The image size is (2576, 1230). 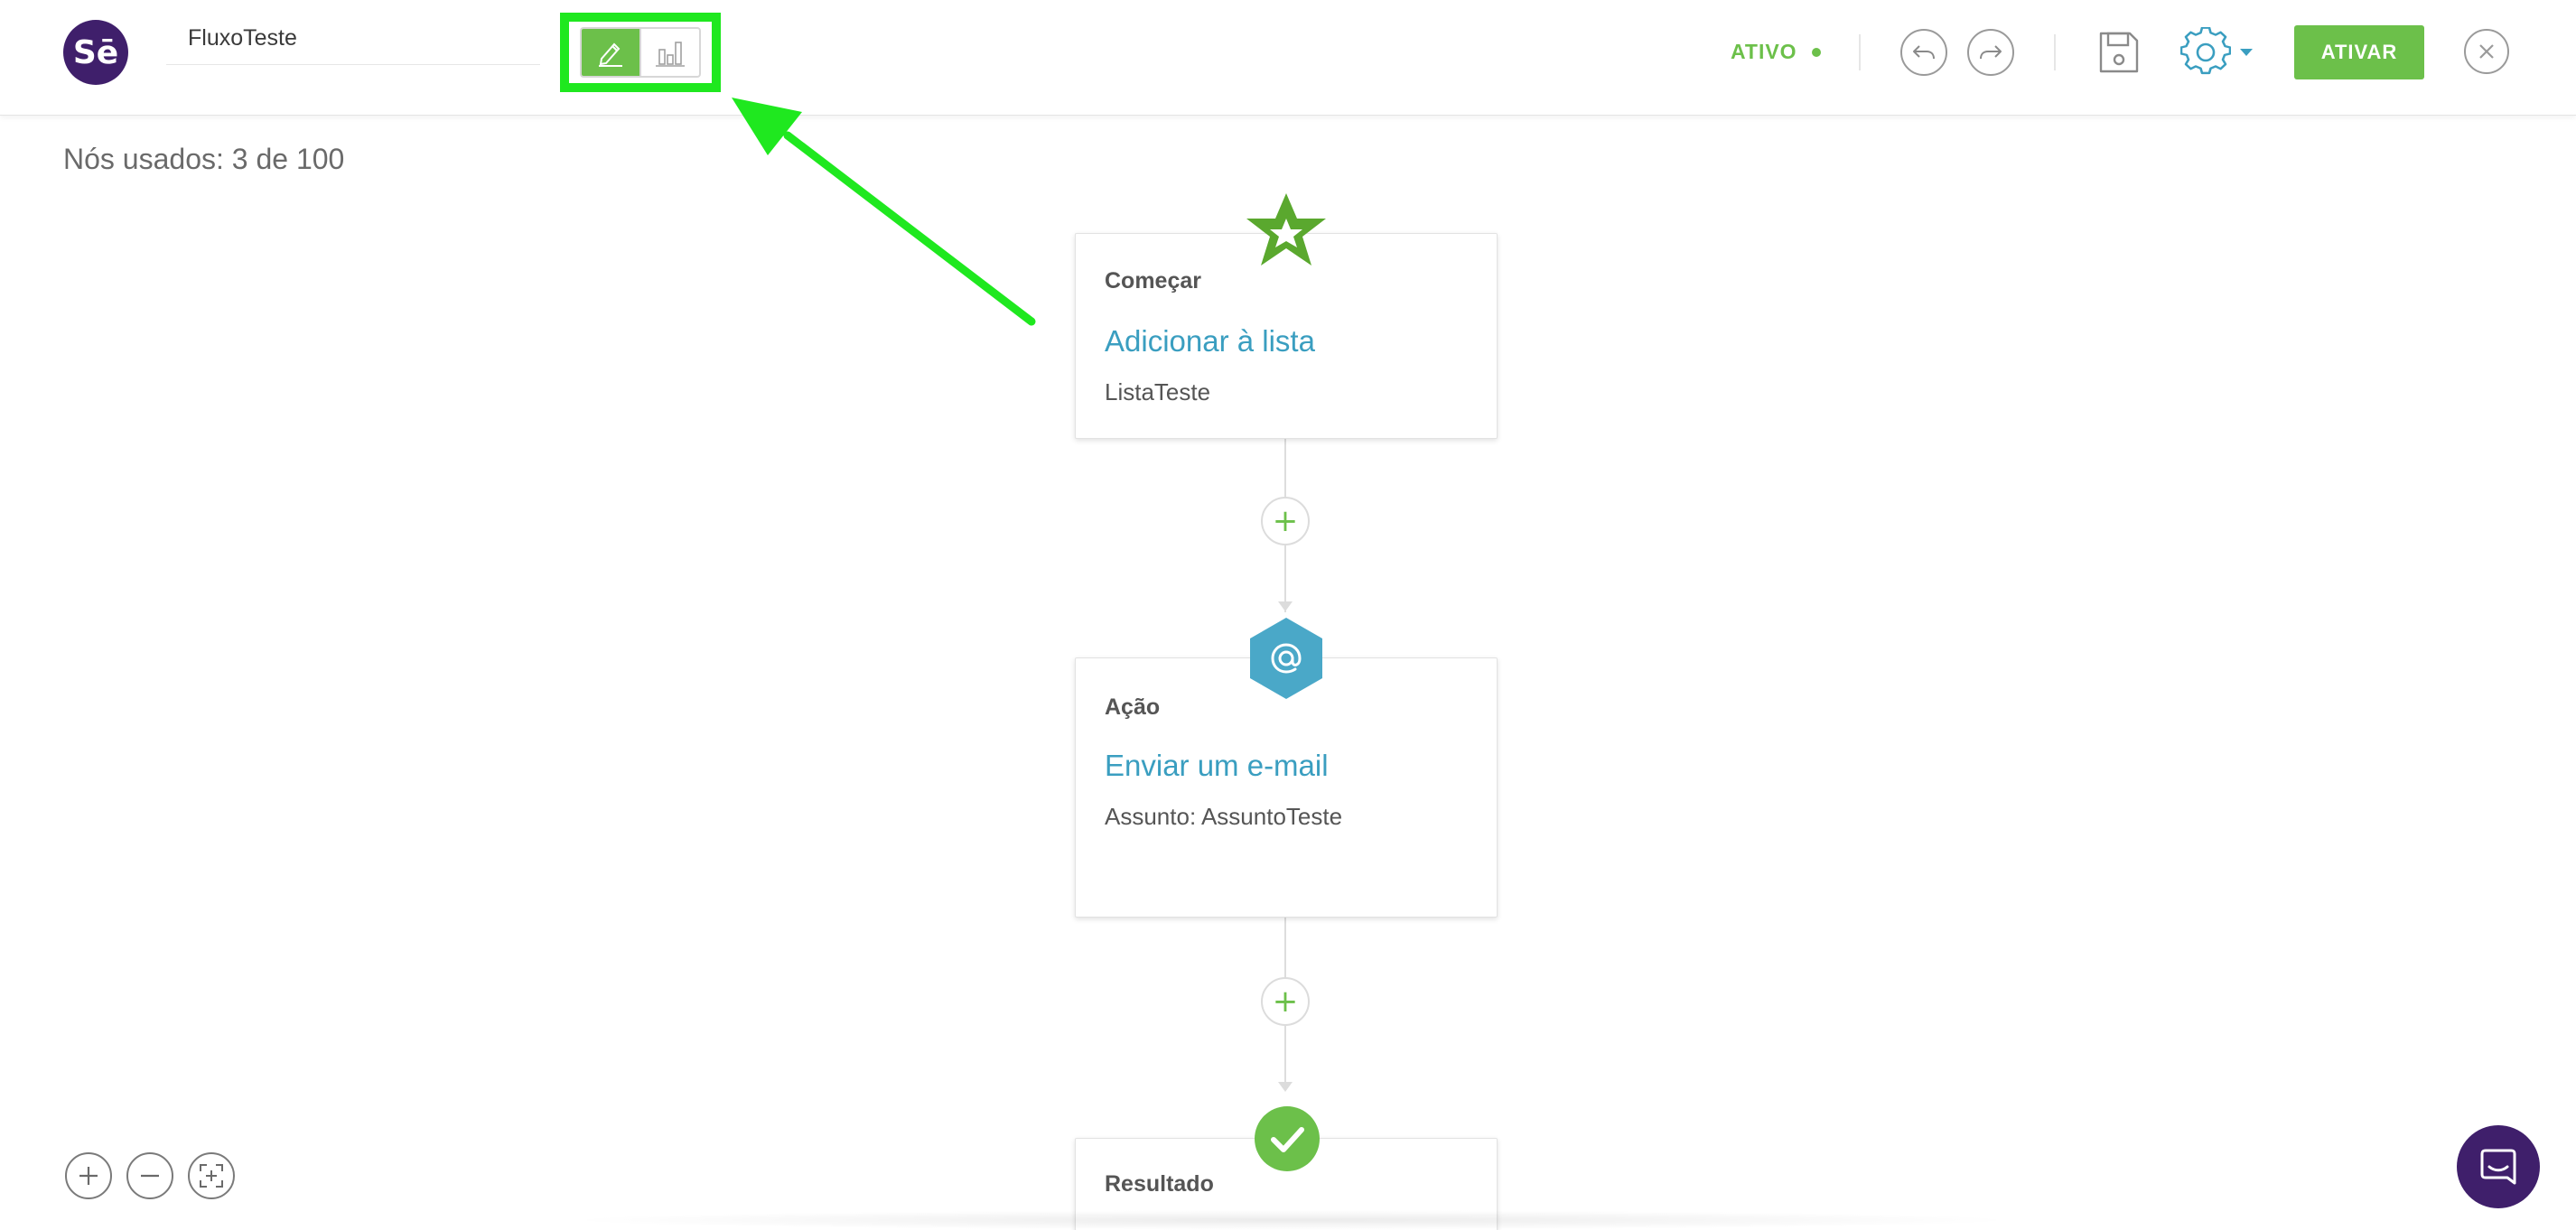 I want to click on redo-icon, so click(x=1991, y=53).